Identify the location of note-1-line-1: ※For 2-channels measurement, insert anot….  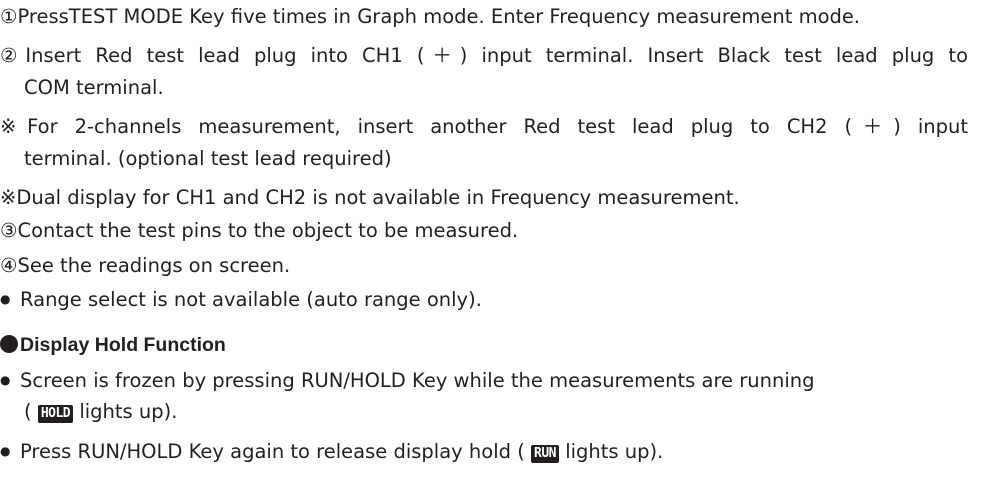
(484, 126).